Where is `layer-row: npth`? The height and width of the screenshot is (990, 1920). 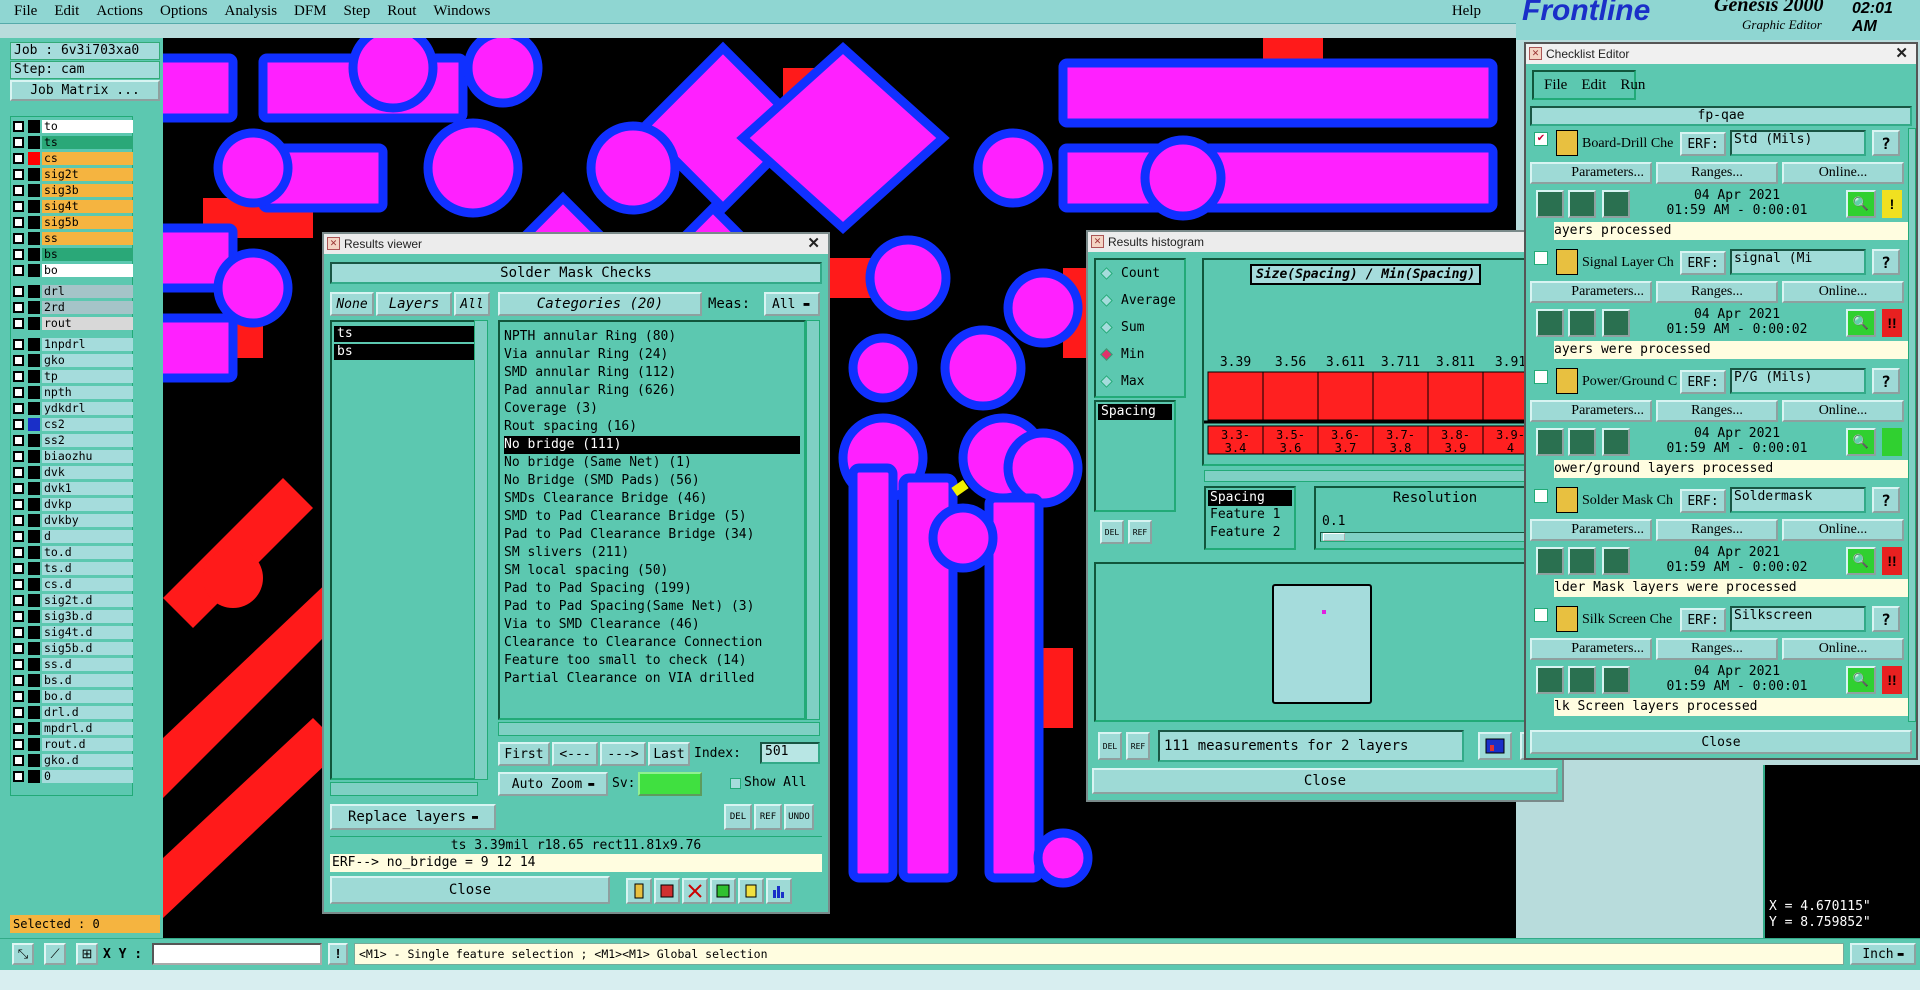
layer-row: npth is located at coordinates (73, 392).